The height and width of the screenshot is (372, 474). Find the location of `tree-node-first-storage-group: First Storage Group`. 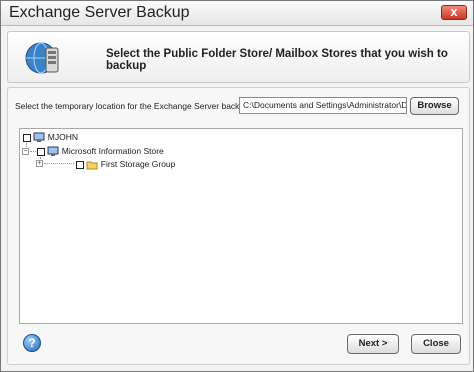

tree-node-first-storage-group: First Storage Group is located at coordinates (125, 164).